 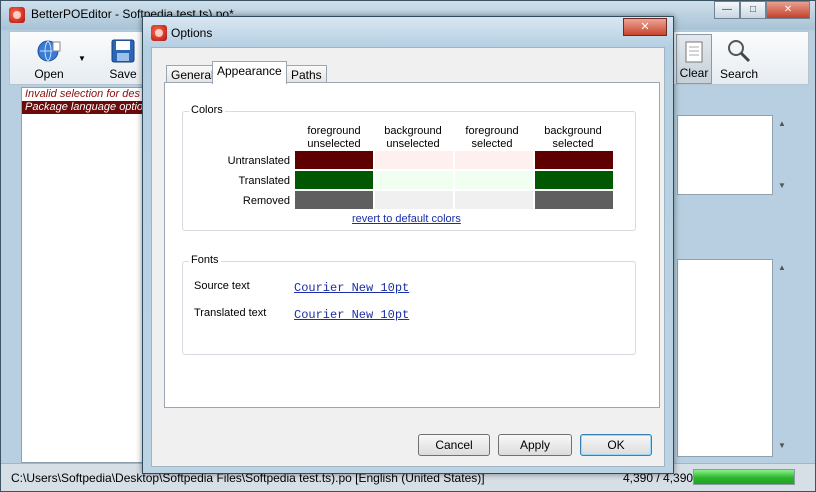 I want to click on swatch-untranslated-fg-selected, so click(x=494, y=160).